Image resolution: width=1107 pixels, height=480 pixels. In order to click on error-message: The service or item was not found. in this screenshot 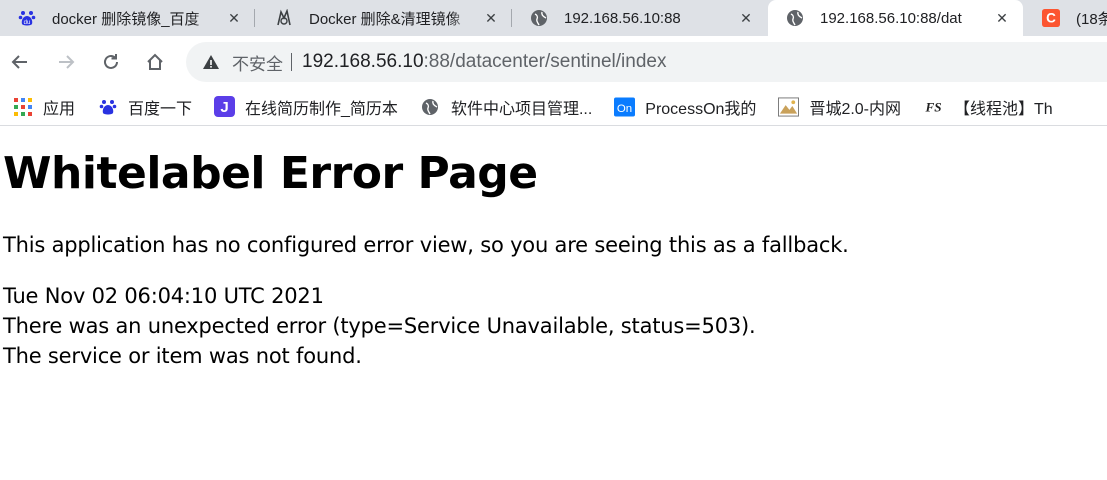, I will do `click(182, 356)`.